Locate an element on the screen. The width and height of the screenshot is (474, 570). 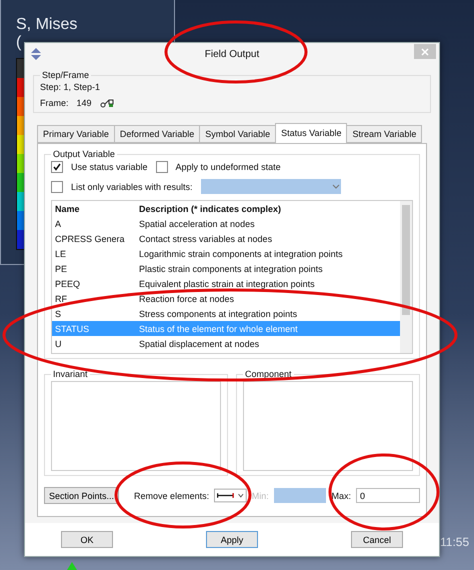
frame-selector-icon is located at coordinates (107, 103).